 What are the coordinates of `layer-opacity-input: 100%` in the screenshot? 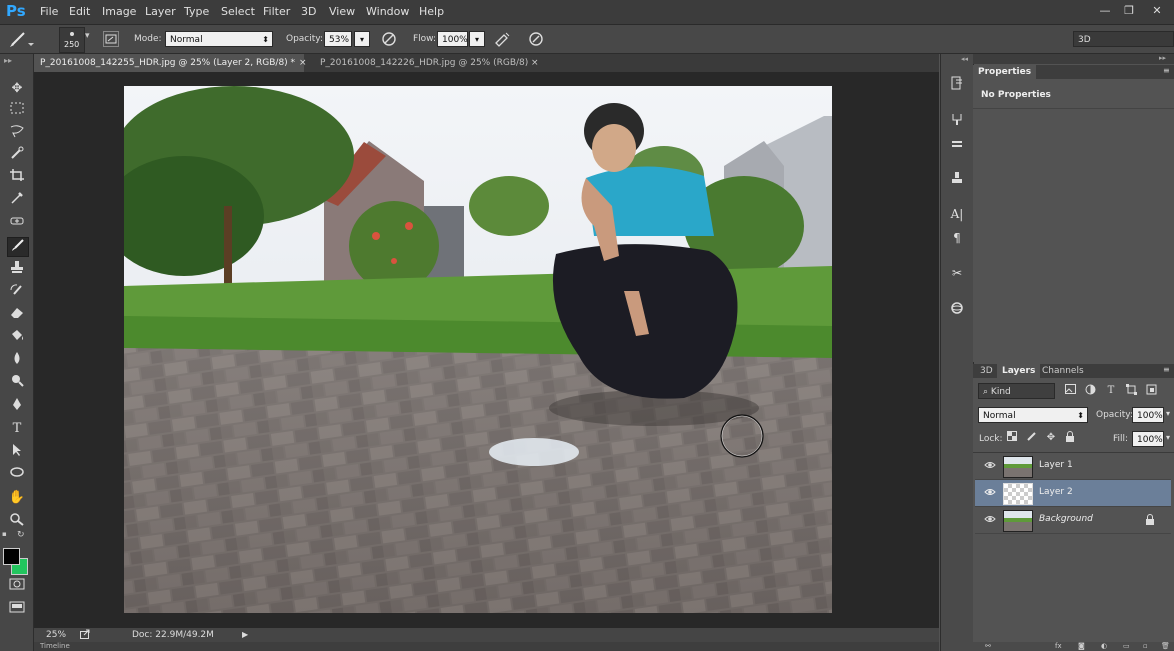 It's located at (1148, 415).